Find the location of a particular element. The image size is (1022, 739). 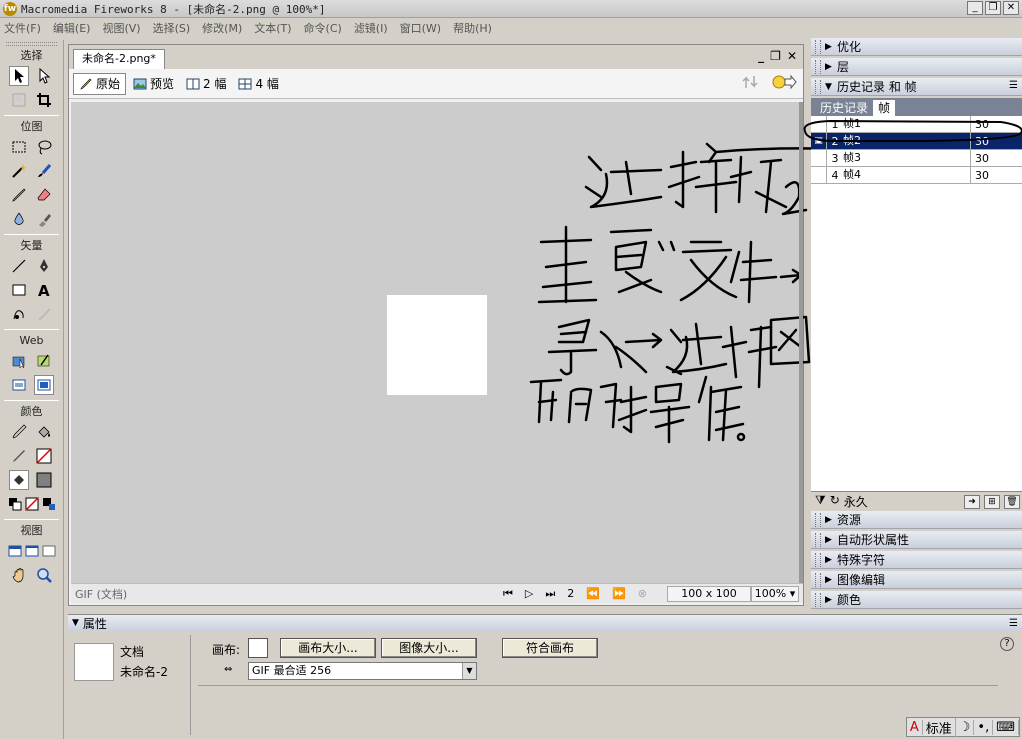

knife-tool-icon is located at coordinates (44, 314).